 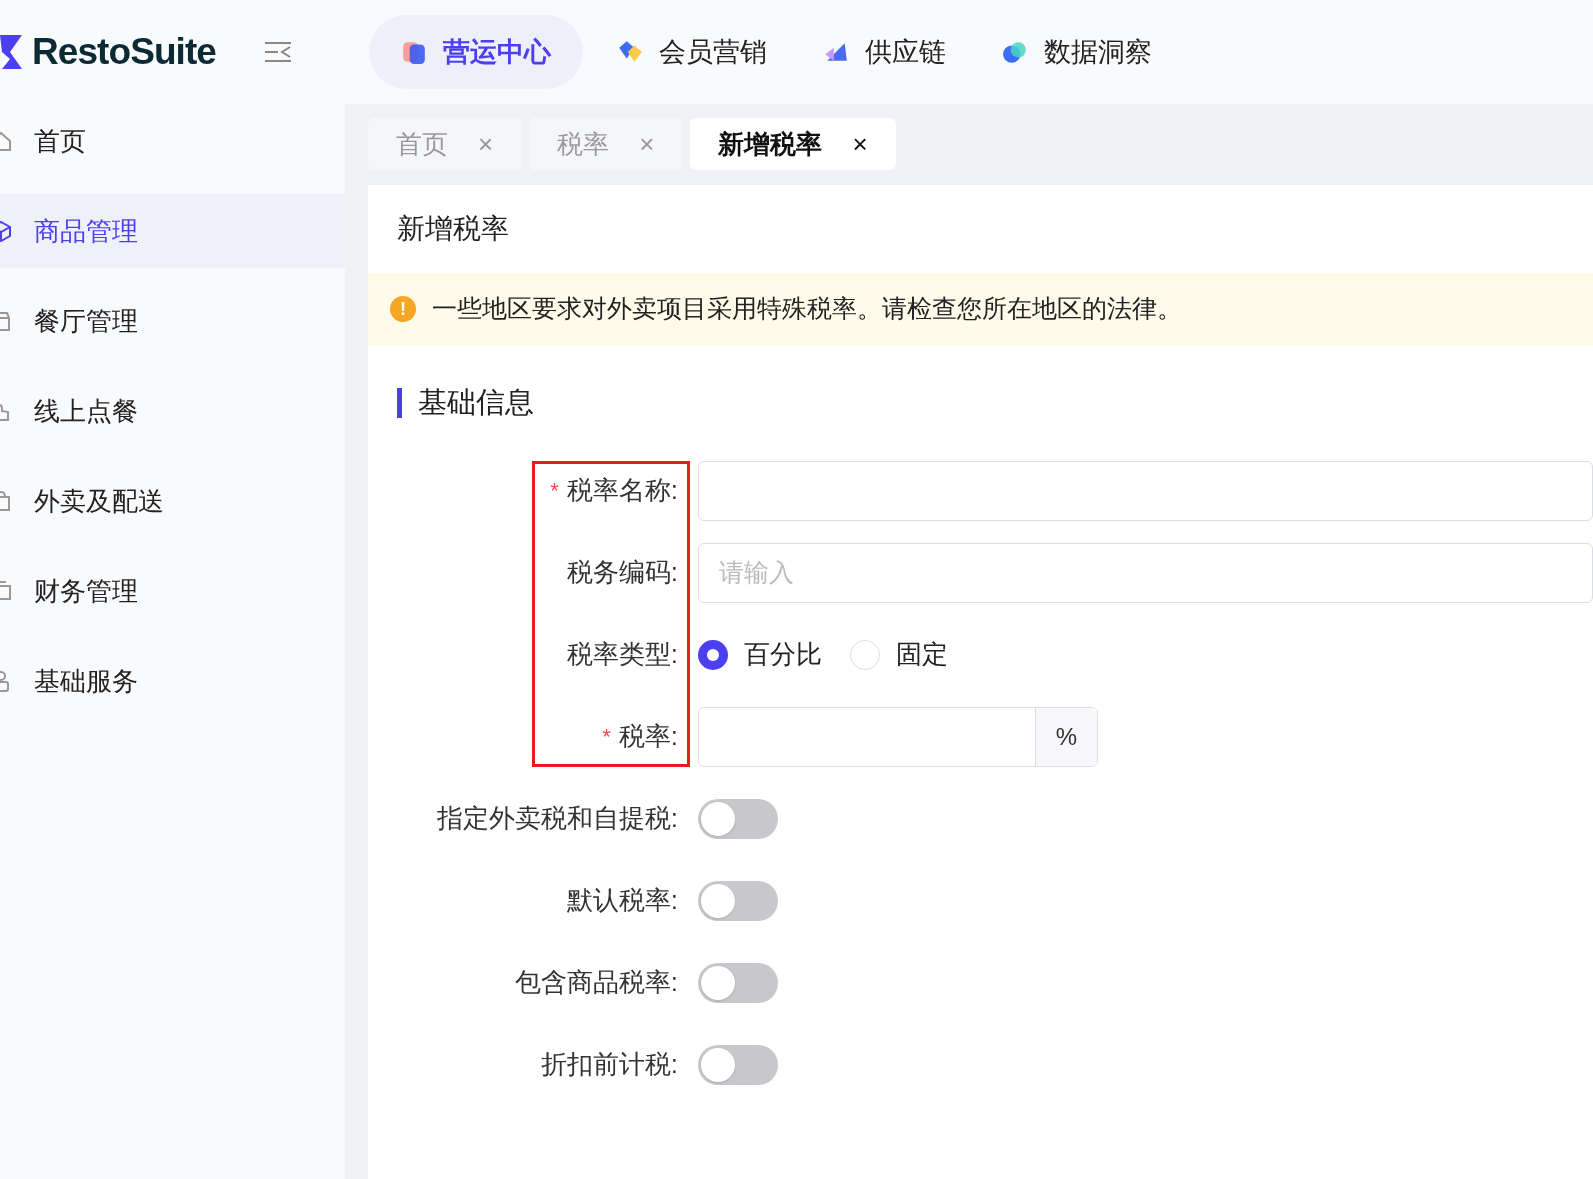 I want to click on top-nav-tab: 供应链, so click(x=884, y=52).